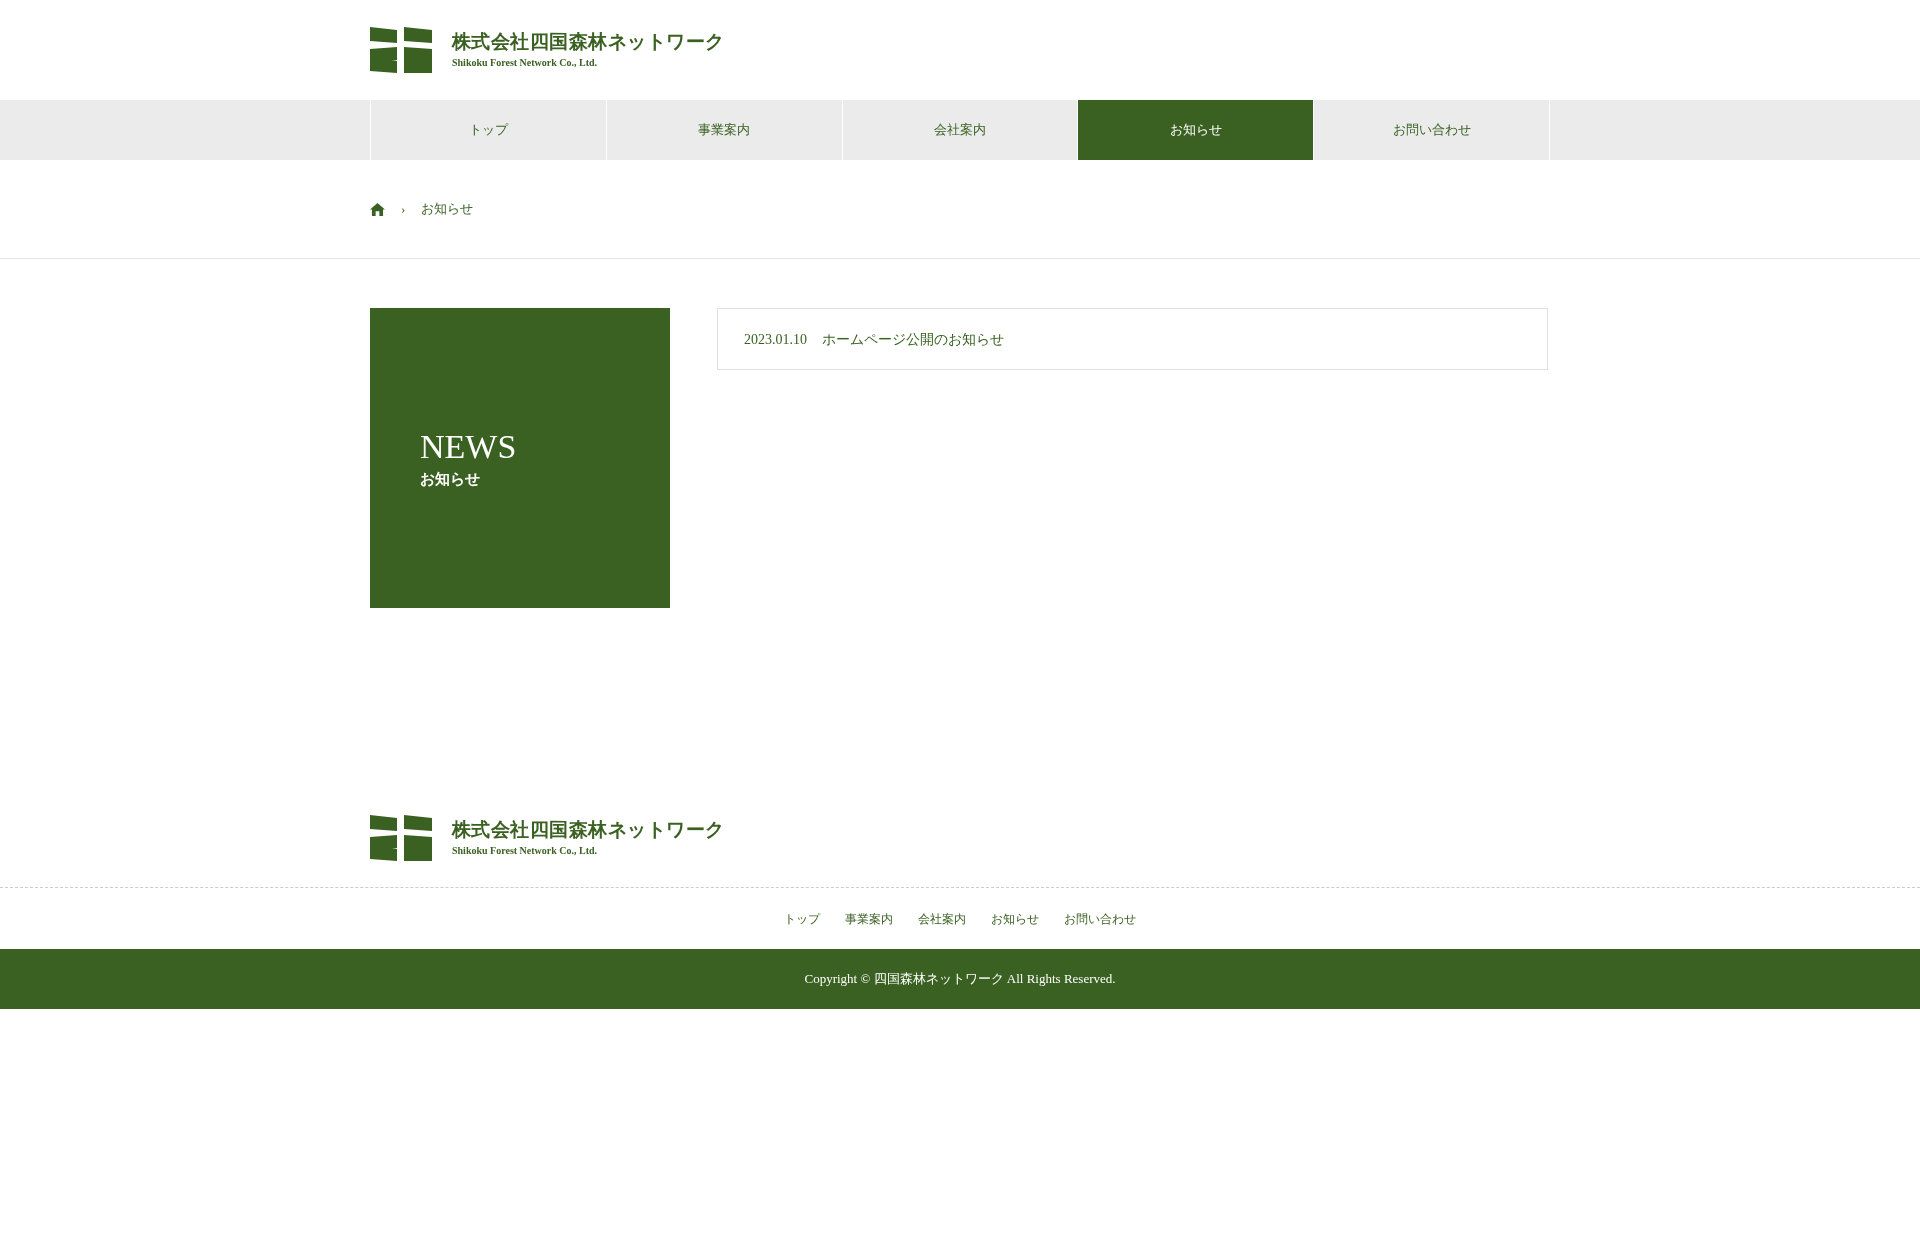 This screenshot has width=1920, height=1247. Describe the element at coordinates (377, 209) in the screenshot. I see `home-icon` at that location.